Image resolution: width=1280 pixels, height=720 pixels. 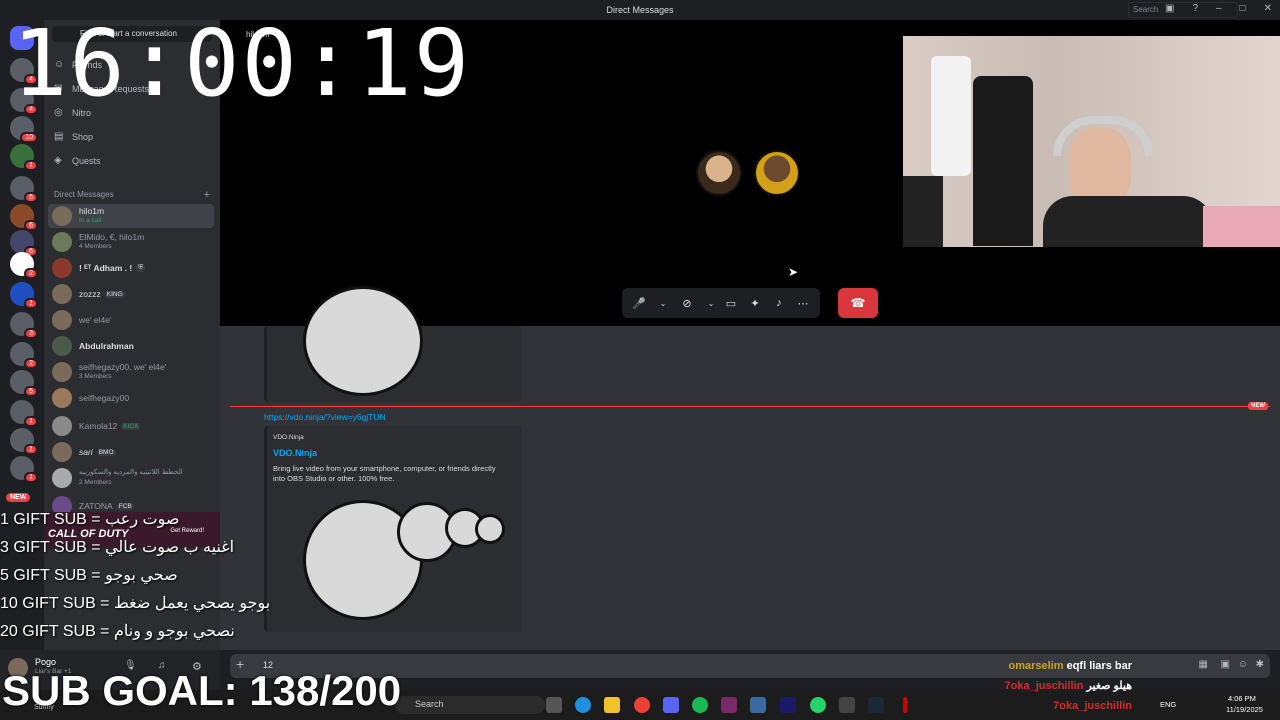 I want to click on clan-tag: KING, so click(x=114, y=294).